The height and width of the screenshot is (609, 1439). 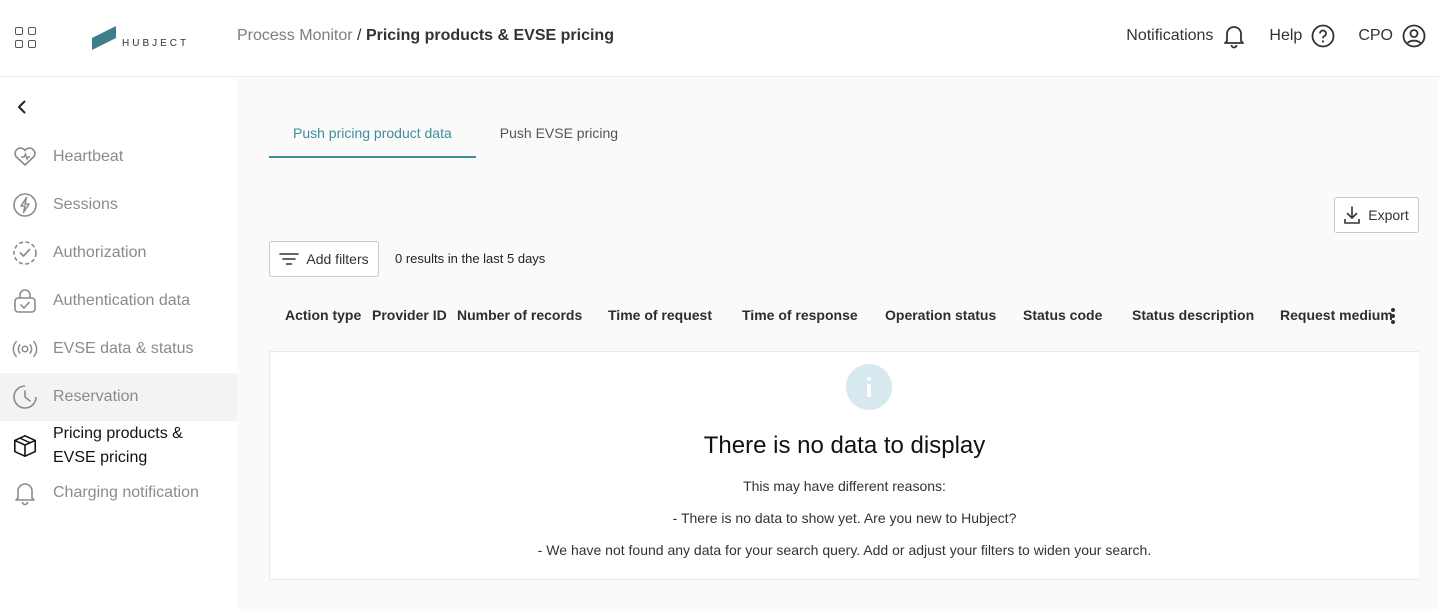 What do you see at coordinates (25, 349) in the screenshot?
I see `signal-icon` at bounding box center [25, 349].